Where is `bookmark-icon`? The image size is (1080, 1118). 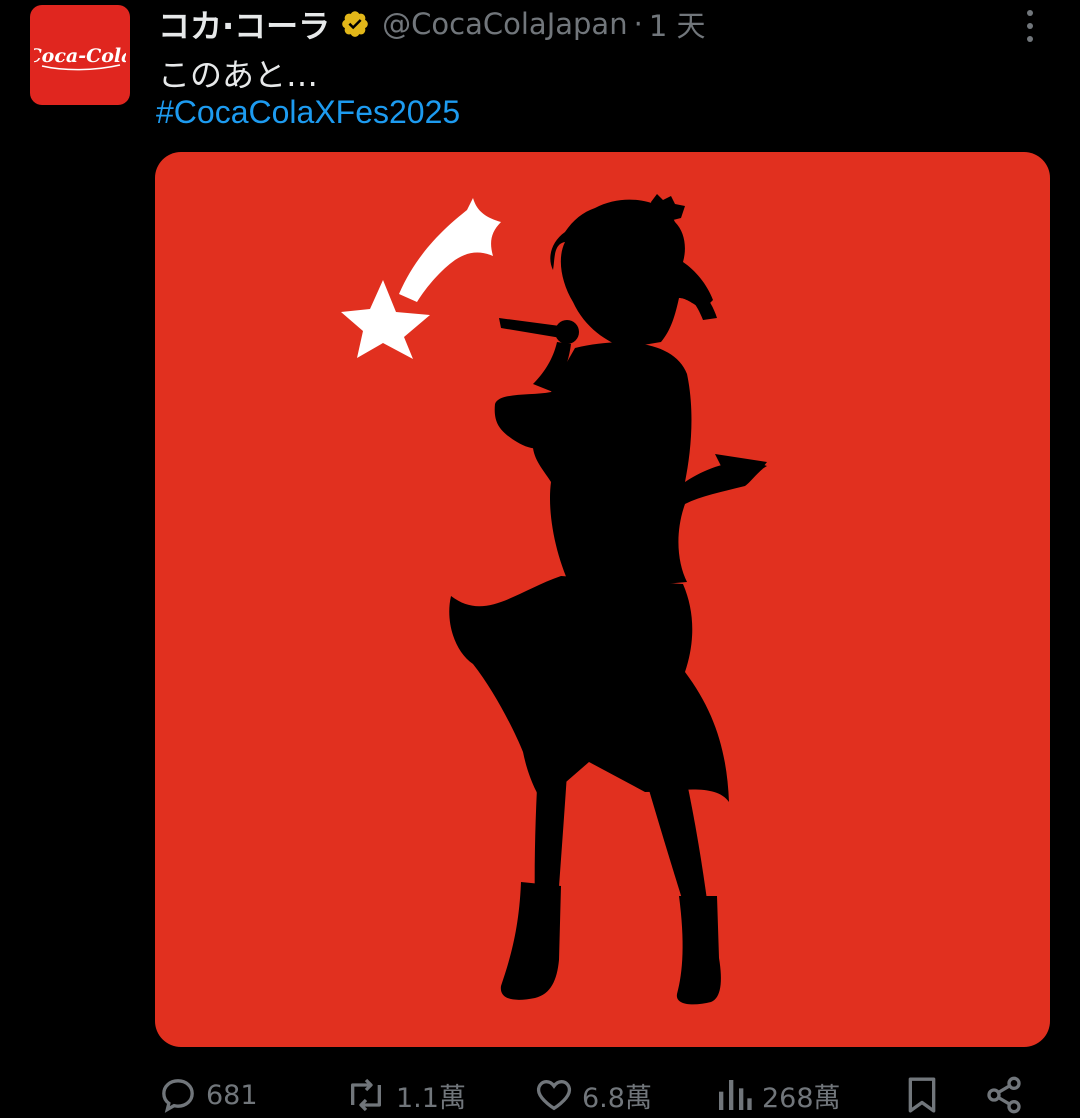
bookmark-icon is located at coordinates (922, 1095).